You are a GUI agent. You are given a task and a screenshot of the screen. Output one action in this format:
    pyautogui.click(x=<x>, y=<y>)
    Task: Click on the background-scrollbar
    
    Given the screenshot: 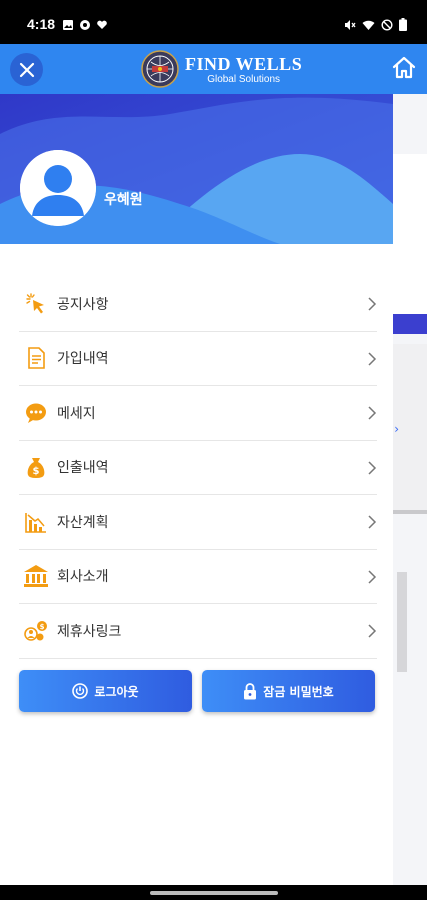 What is the action you would take?
    pyautogui.click(x=402, y=622)
    